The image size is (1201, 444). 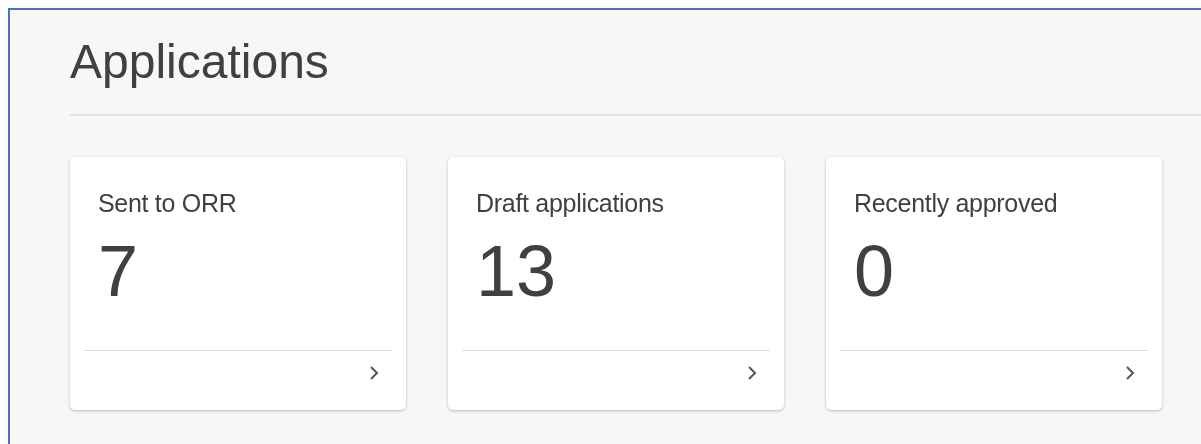 I want to click on card-count: 0, so click(x=874, y=271).